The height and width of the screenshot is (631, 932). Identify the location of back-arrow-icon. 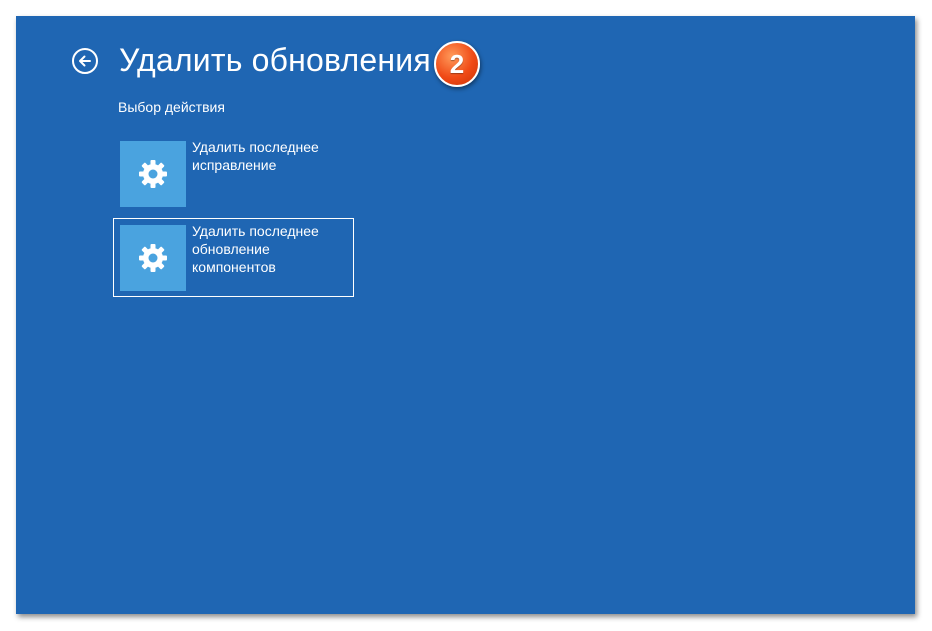
(85, 61).